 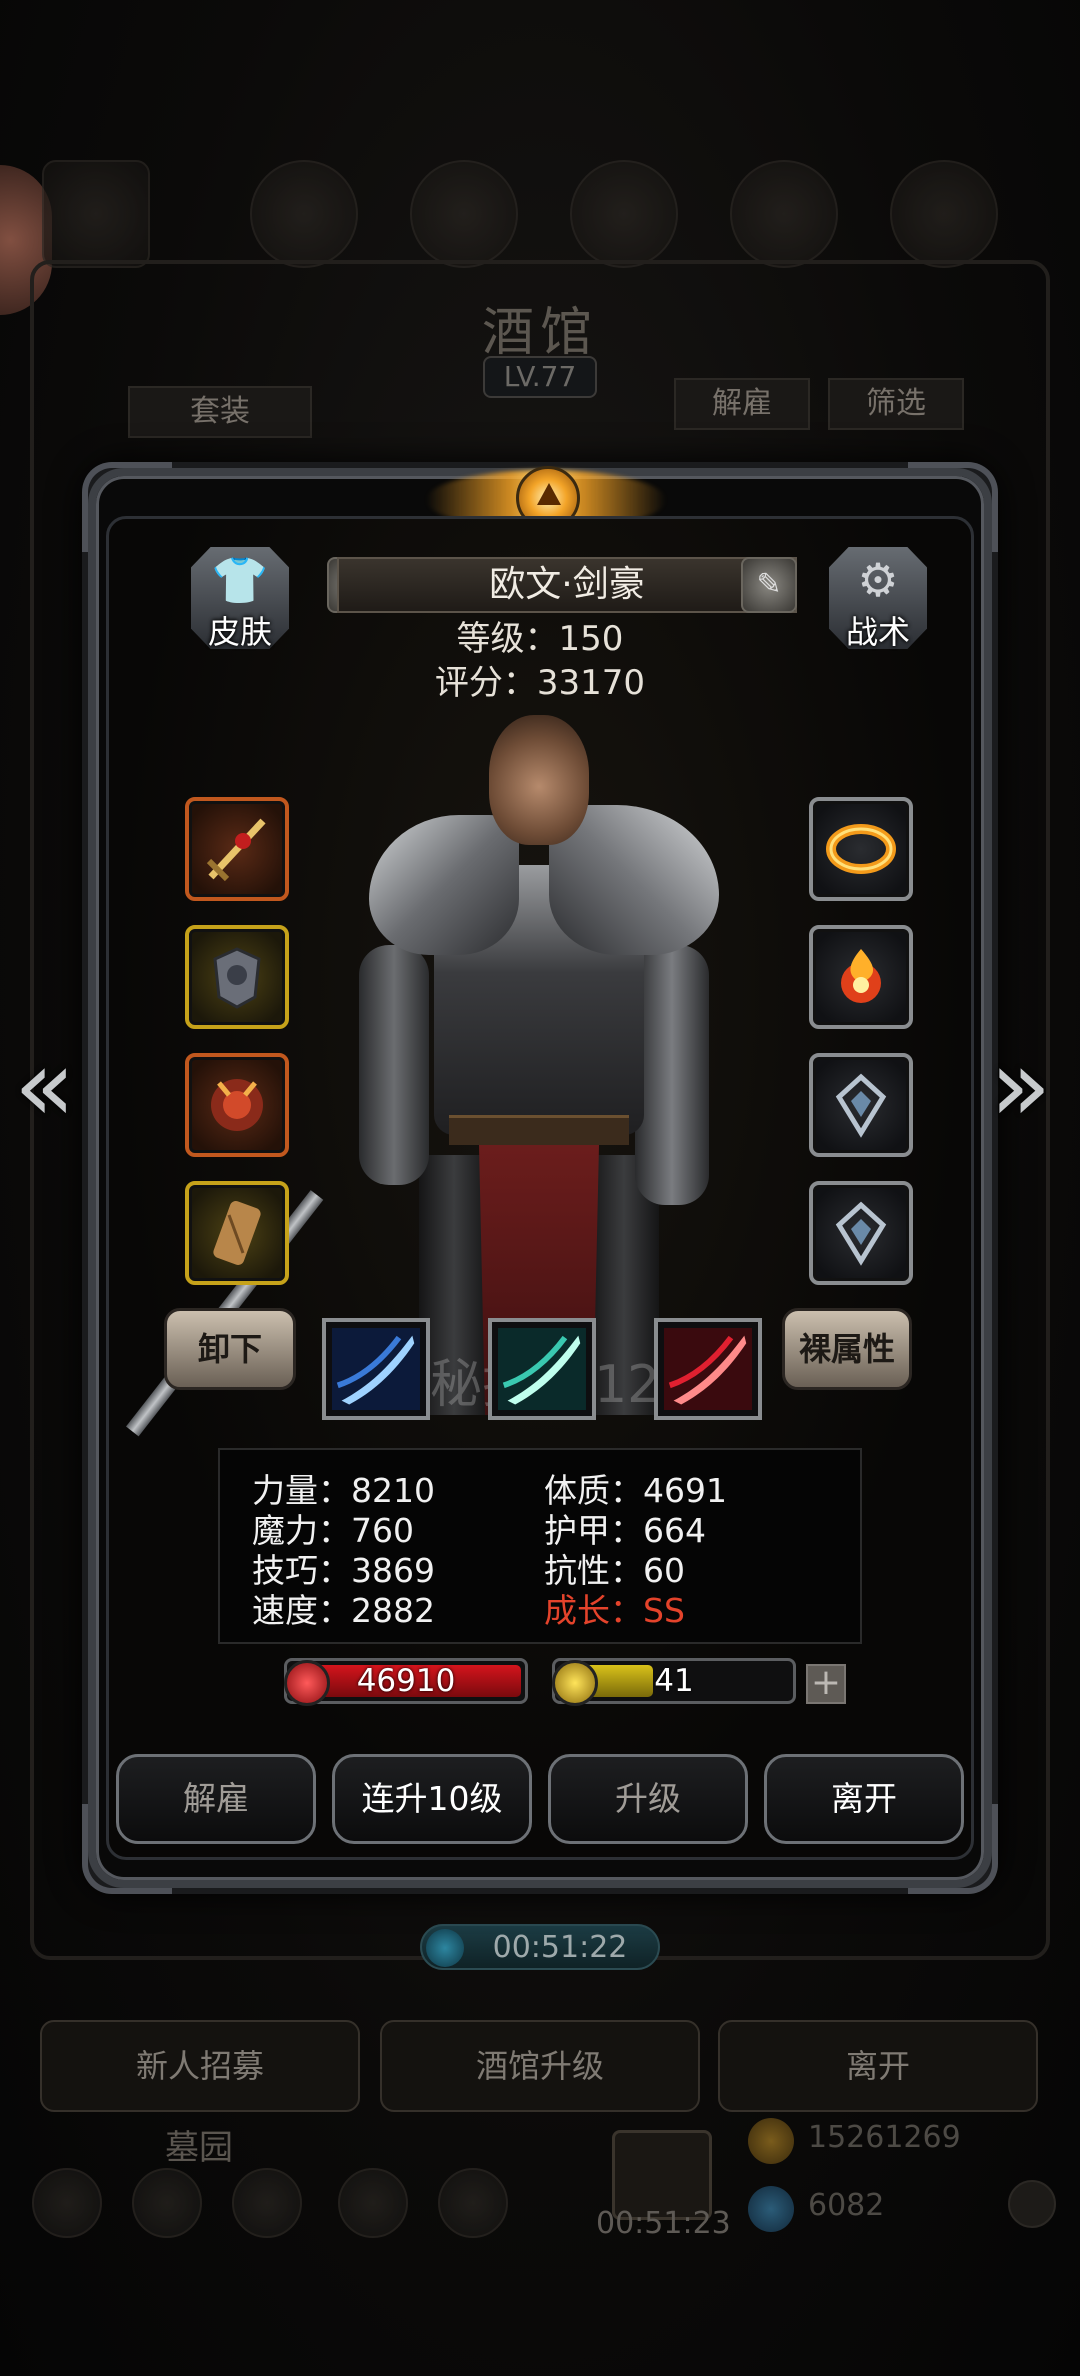 I want to click on fire-orb-icon, so click(x=861, y=976).